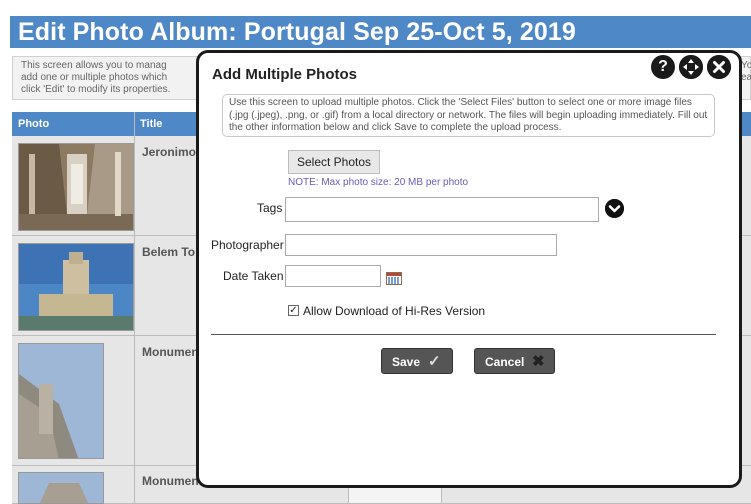 The height and width of the screenshot is (504, 751). Describe the element at coordinates (247, 245) in the screenshot. I see `photographer-label: Photographer` at that location.